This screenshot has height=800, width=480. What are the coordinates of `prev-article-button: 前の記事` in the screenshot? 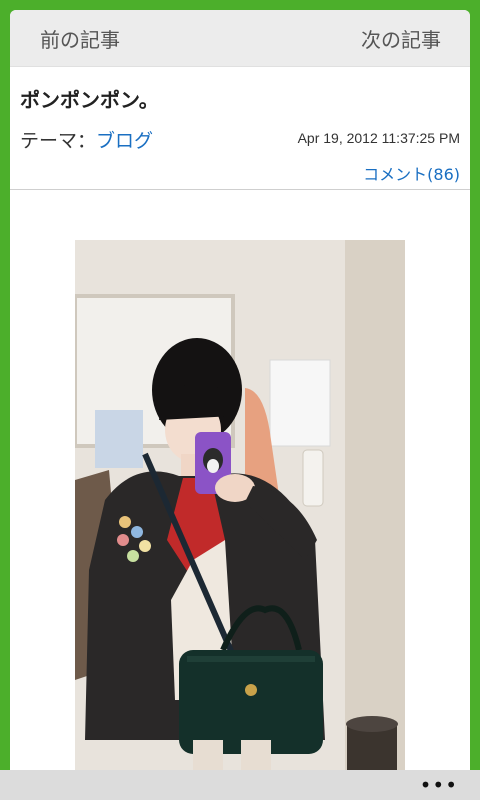 It's located at (80, 38).